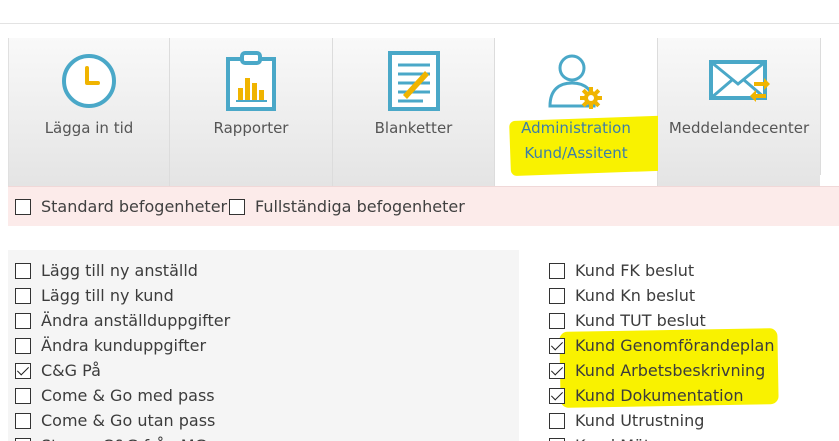 The width and height of the screenshot is (839, 441). I want to click on standard-permissions-option: Standard befogenheter, so click(121, 206).